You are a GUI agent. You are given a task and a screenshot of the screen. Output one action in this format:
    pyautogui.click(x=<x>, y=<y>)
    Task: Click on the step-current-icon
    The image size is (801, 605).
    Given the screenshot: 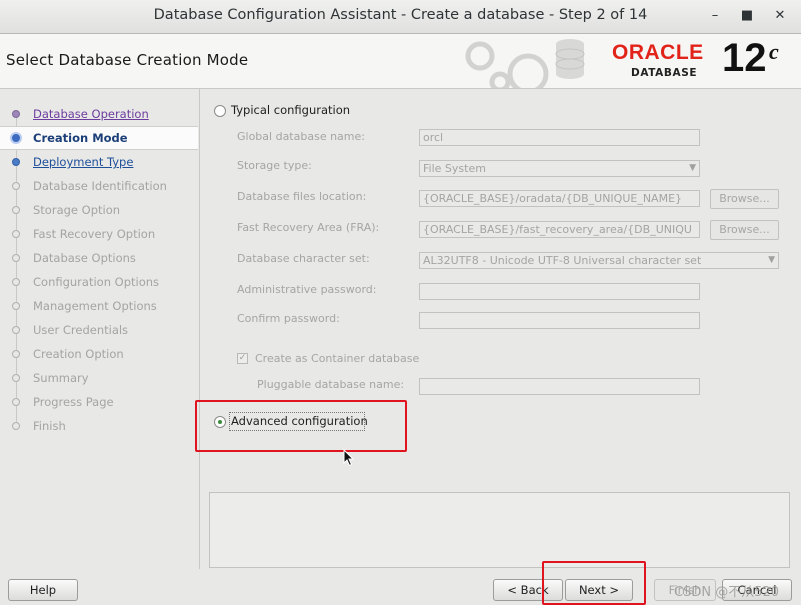 What is the action you would take?
    pyautogui.click(x=16, y=138)
    